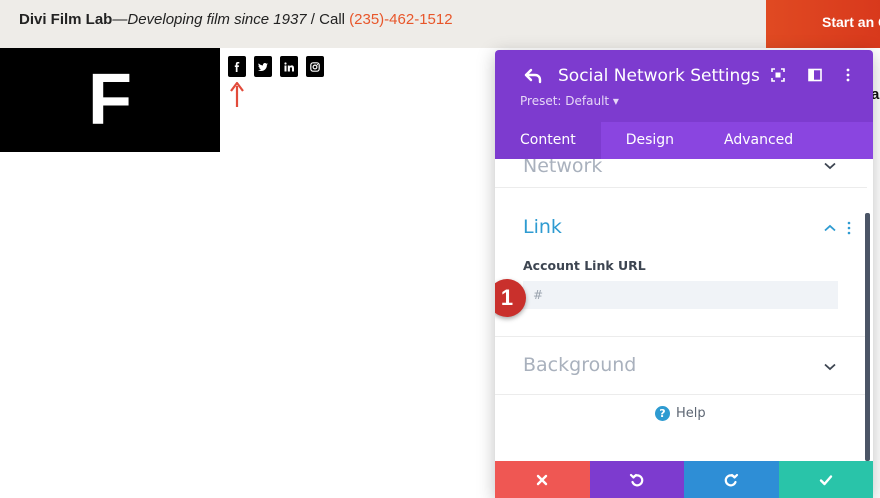  I want to click on panel-scrollbar, so click(867, 337).